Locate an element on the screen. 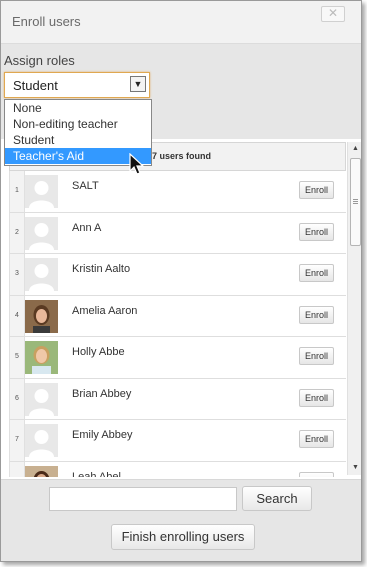  row-number is located at coordinates (17, 469).